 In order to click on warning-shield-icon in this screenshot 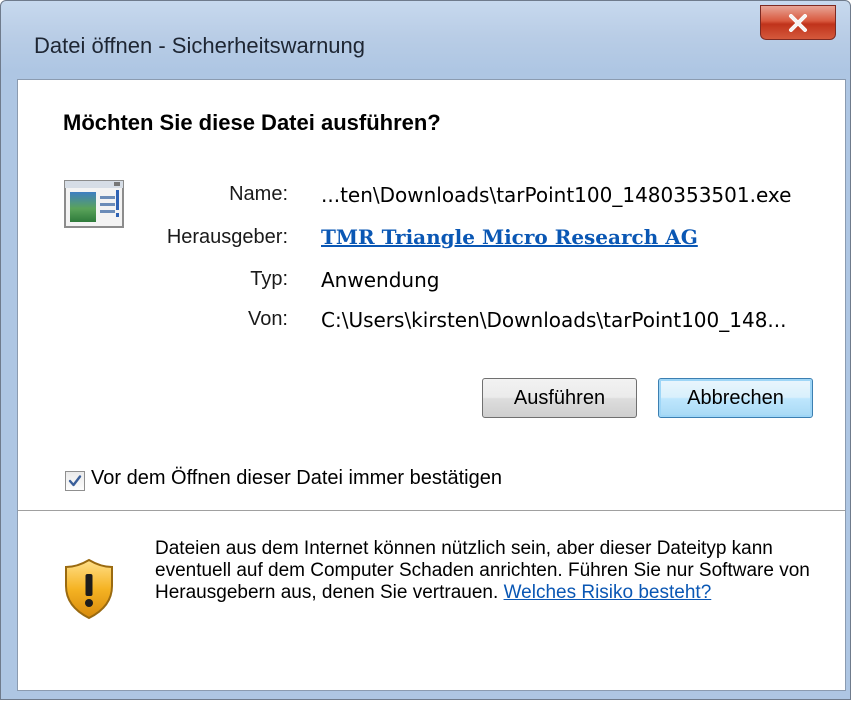, I will do `click(89, 589)`.